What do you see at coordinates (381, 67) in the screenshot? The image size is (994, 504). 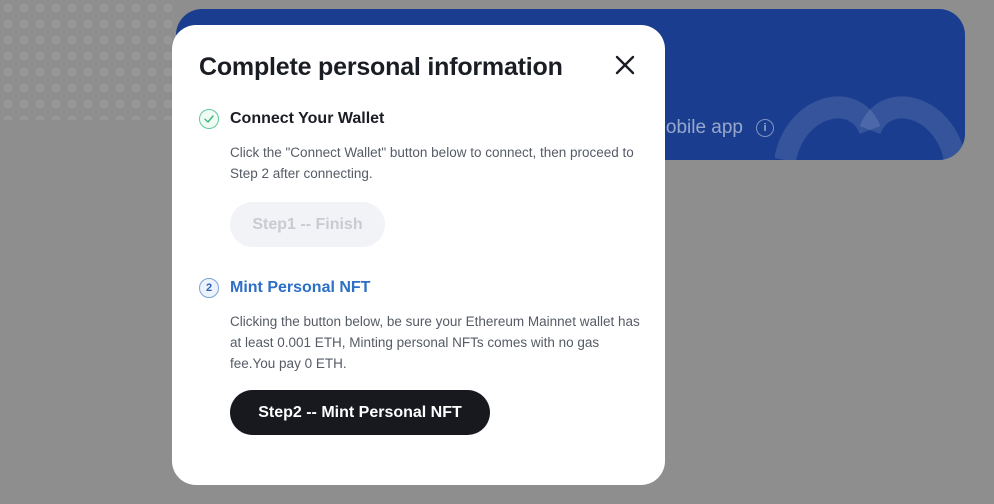 I see `modal-title: Complete personal information` at bounding box center [381, 67].